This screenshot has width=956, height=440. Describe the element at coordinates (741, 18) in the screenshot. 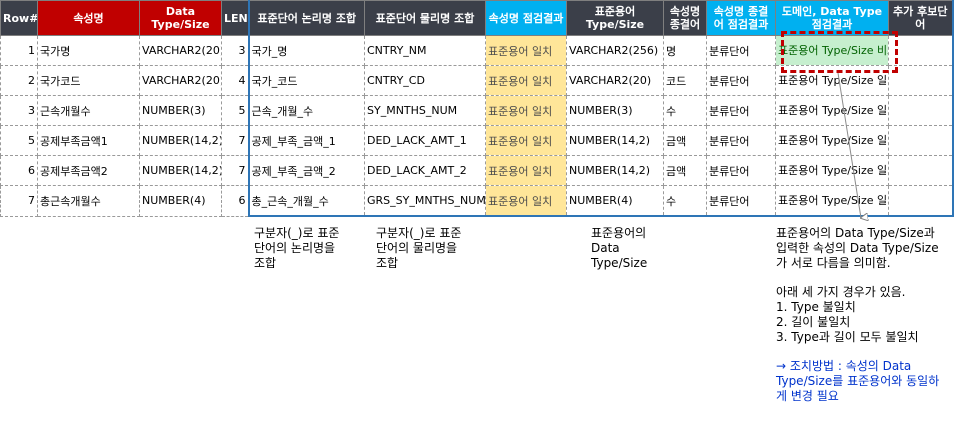

I see `header-attr-word-check: 속성명 종결어 점검결과` at that location.